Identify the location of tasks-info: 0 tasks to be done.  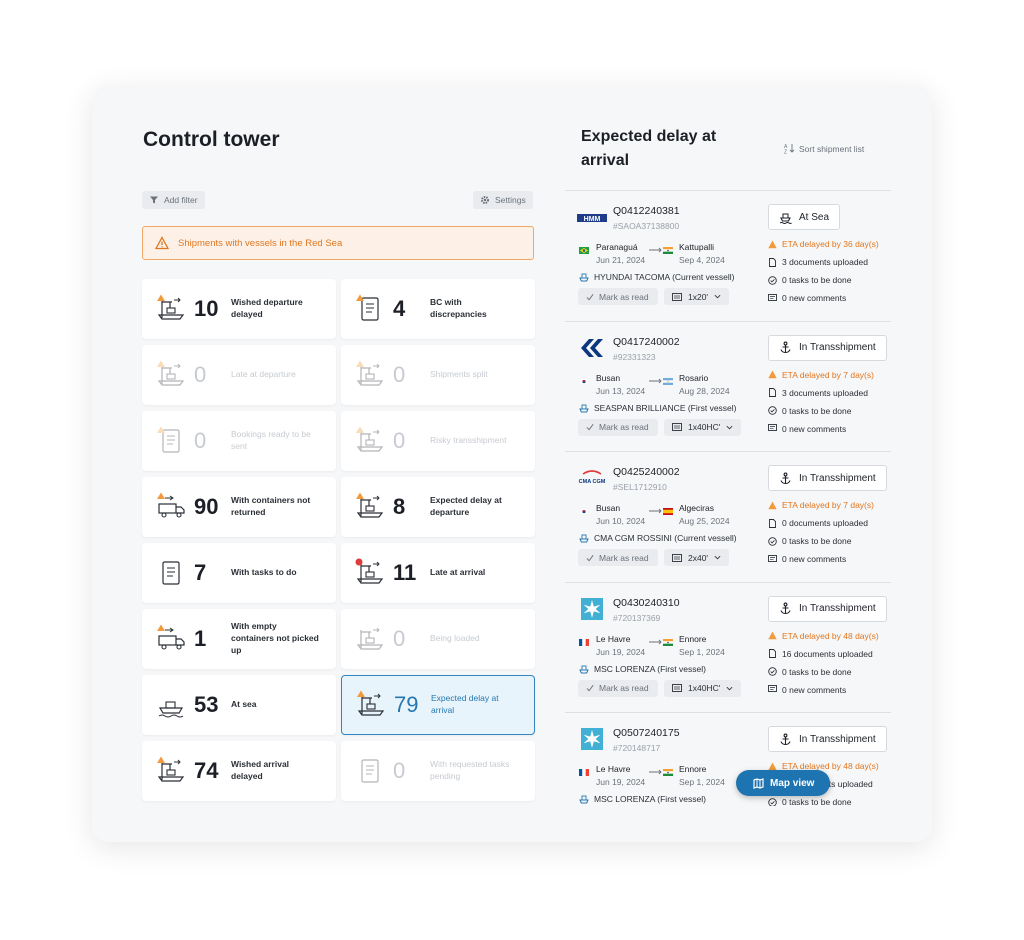
(809, 411).